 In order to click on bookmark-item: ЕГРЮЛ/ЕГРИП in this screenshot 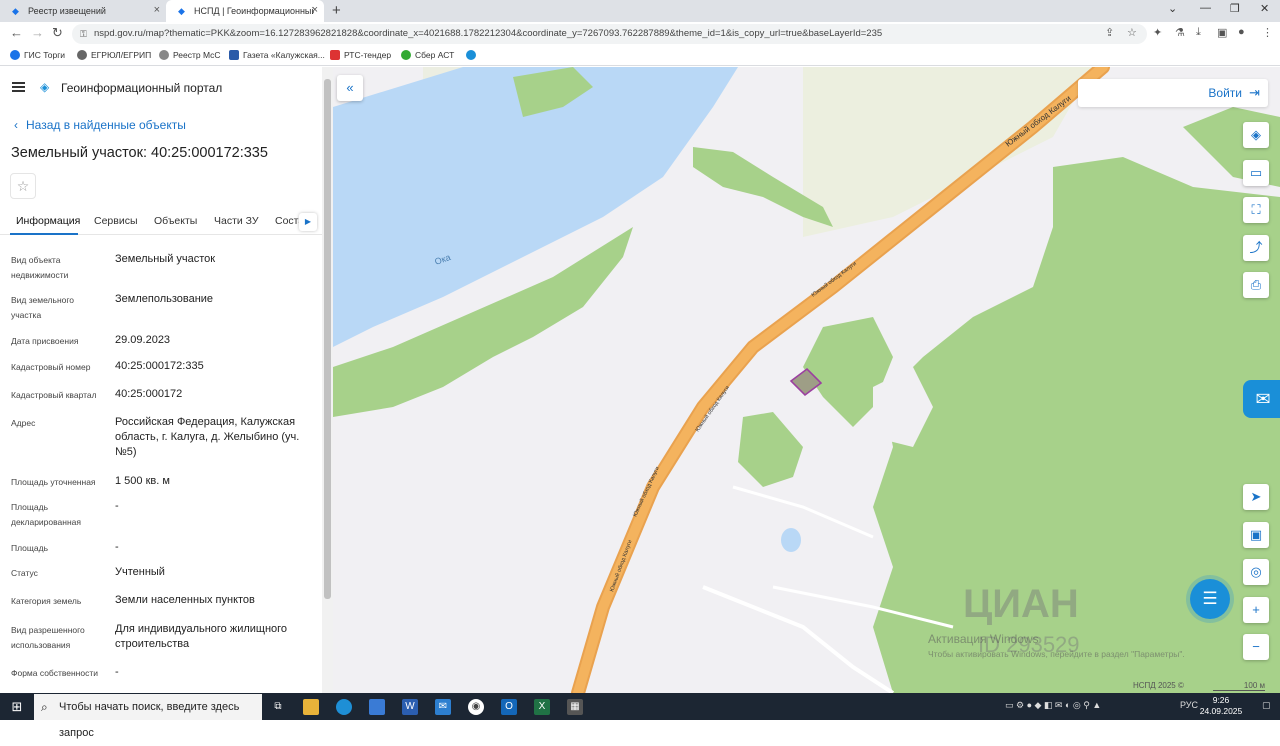, I will do `click(114, 55)`.